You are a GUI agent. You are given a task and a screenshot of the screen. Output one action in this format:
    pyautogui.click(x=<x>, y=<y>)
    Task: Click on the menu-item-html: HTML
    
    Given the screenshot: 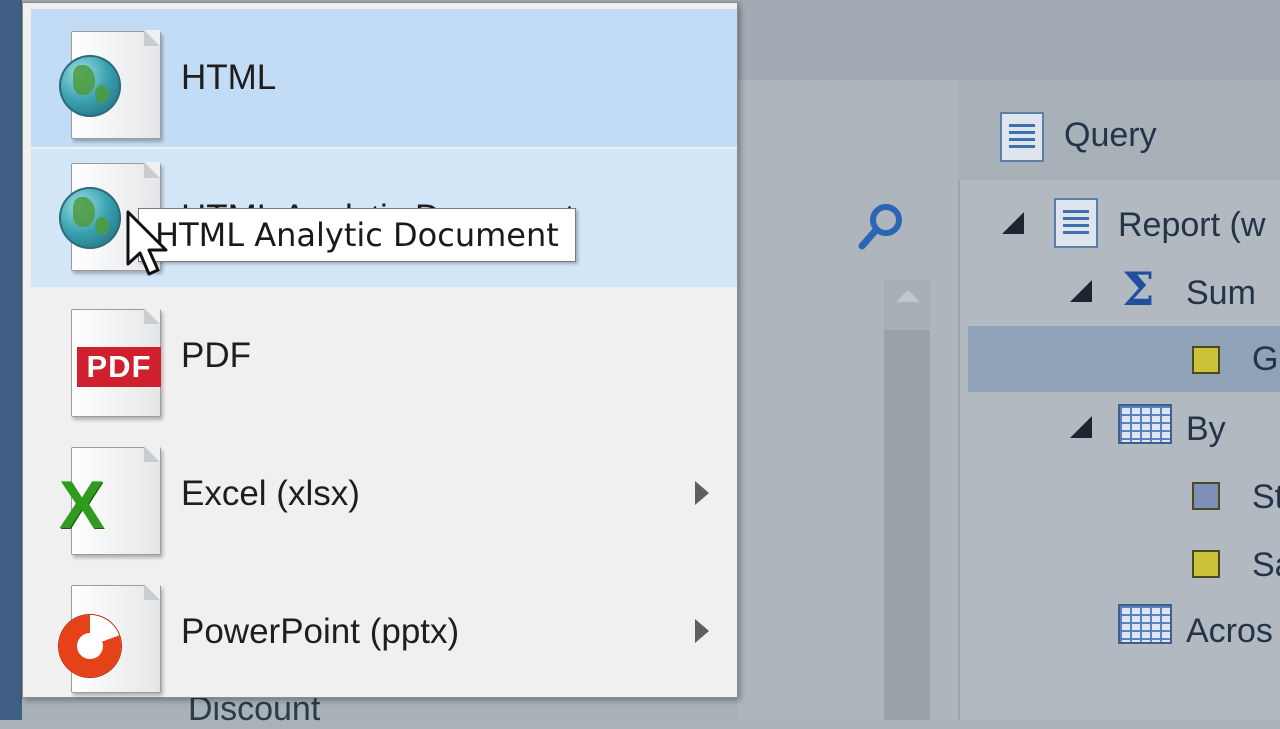 What is the action you would take?
    pyautogui.click(x=384, y=78)
    